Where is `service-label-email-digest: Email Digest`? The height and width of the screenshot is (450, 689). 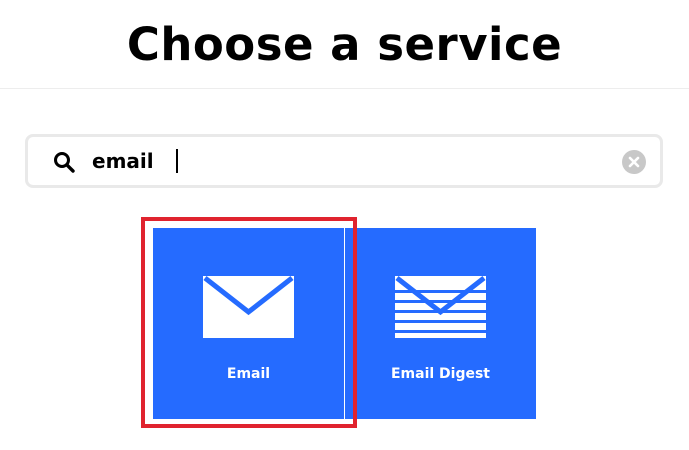
service-label-email-digest: Email Digest is located at coordinates (440, 374).